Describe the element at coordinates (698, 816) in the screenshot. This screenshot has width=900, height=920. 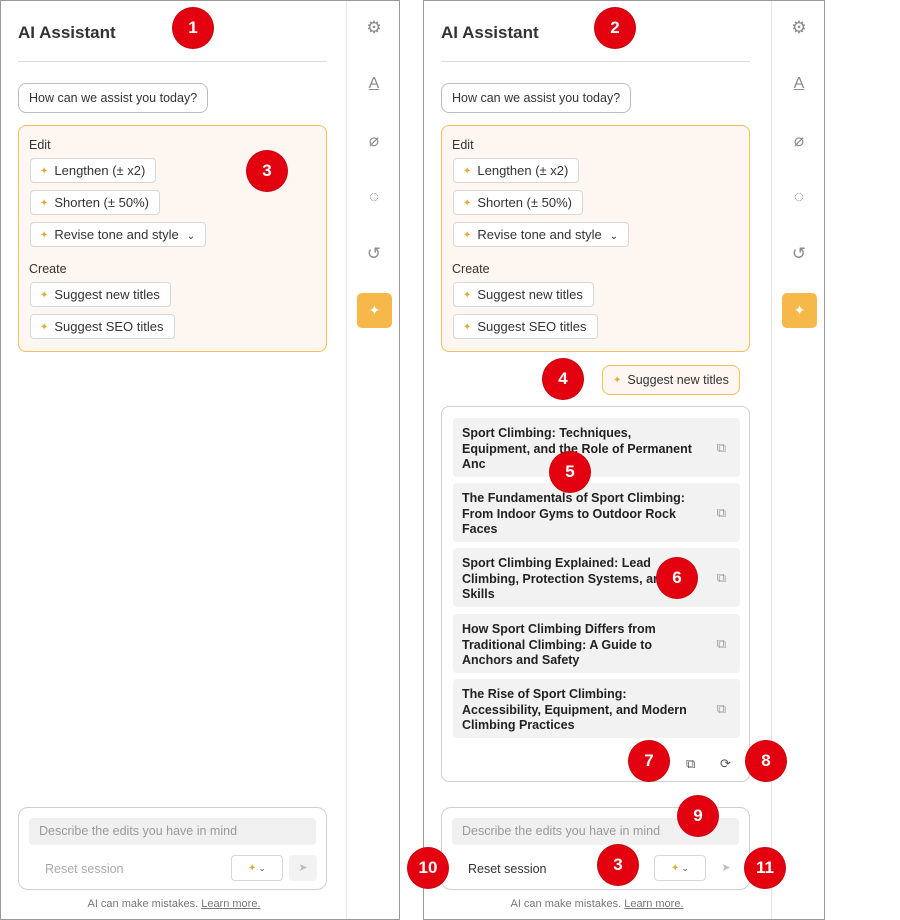
I see `callout-badge: 9` at that location.